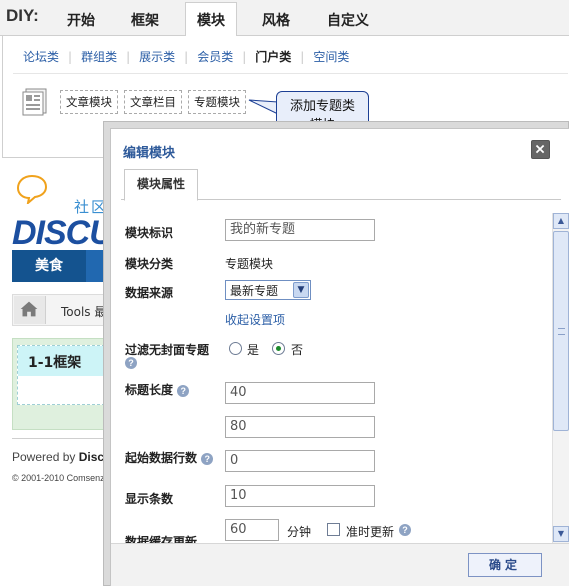 This screenshot has width=569, height=586. What do you see at coordinates (167, 350) in the screenshot?
I see `filter-no-cover-label: 过滤无封面专题` at bounding box center [167, 350].